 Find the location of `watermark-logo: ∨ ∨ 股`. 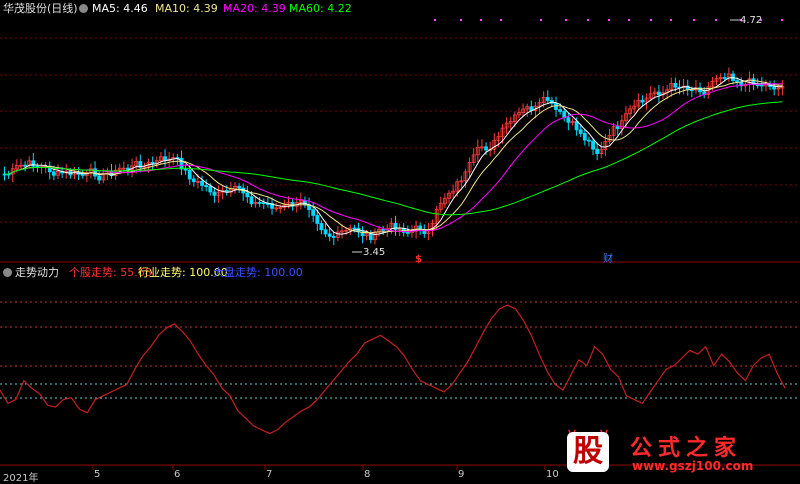

watermark-logo: ∨ ∨ 股 is located at coordinates (588, 449).